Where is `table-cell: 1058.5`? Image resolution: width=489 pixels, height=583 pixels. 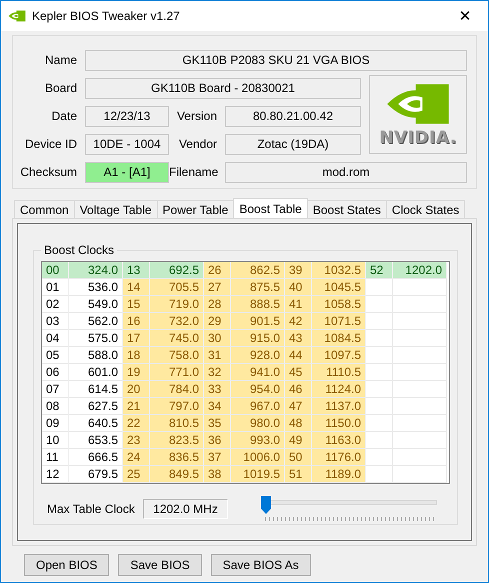
table-cell: 1058.5 is located at coordinates (339, 304).